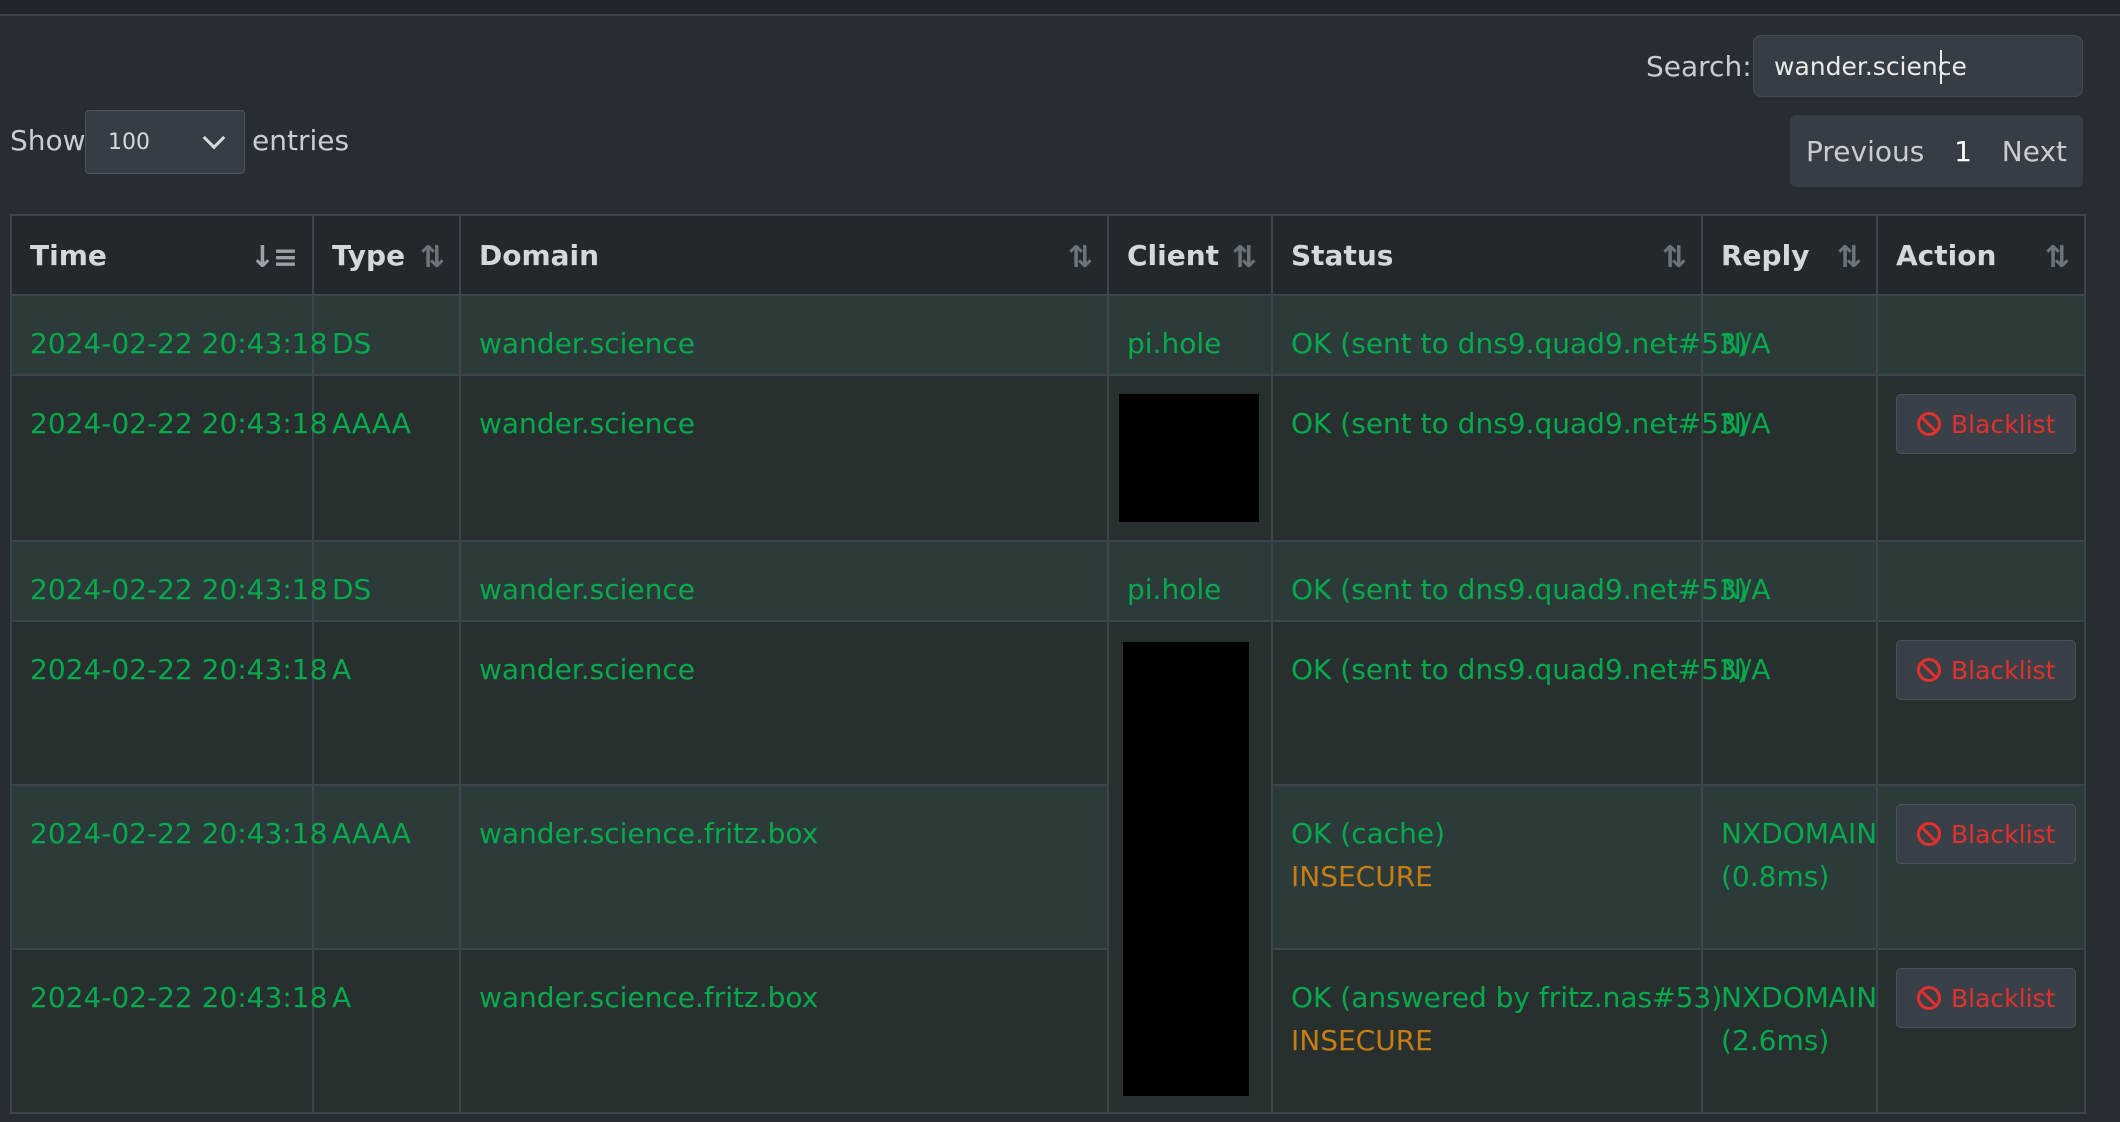 Image resolution: width=2120 pixels, height=1122 pixels. Describe the element at coordinates (273, 257) in the screenshot. I see `sort-desc-icon: ↓≡` at that location.